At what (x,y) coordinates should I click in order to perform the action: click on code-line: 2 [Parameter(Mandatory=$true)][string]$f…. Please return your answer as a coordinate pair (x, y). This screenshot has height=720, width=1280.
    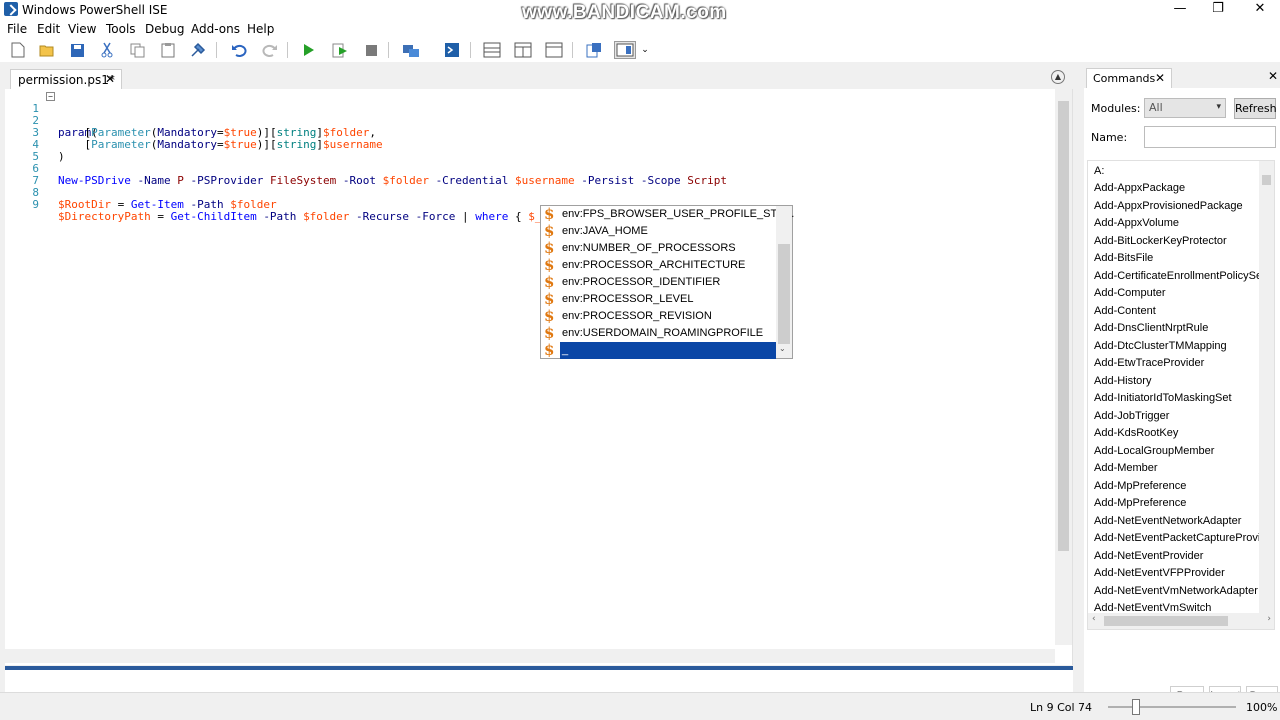
    Looking at the image, I should click on (530, 121).